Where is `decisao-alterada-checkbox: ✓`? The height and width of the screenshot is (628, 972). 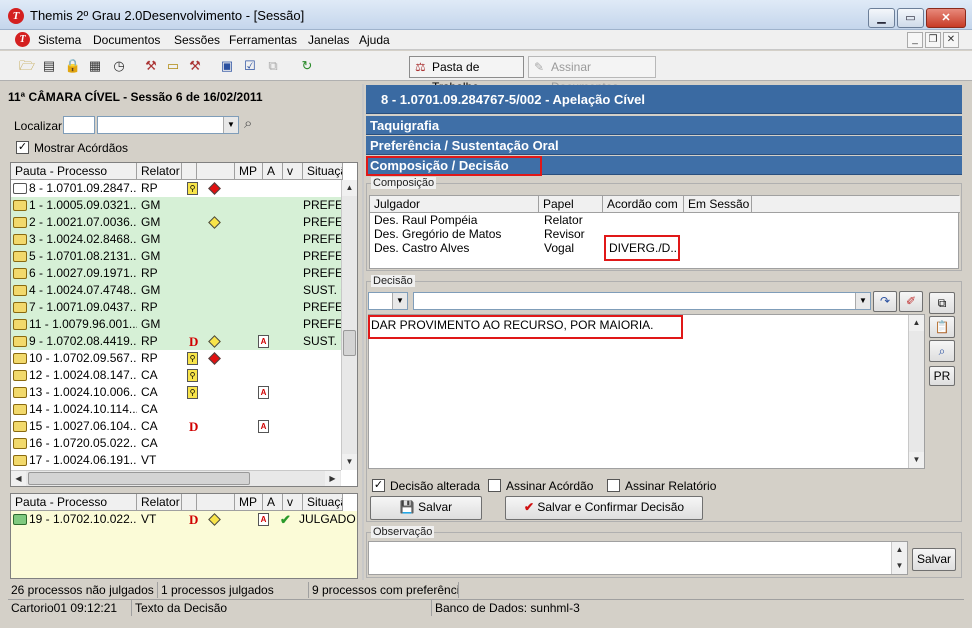 decisao-alterada-checkbox: ✓ is located at coordinates (378, 485).